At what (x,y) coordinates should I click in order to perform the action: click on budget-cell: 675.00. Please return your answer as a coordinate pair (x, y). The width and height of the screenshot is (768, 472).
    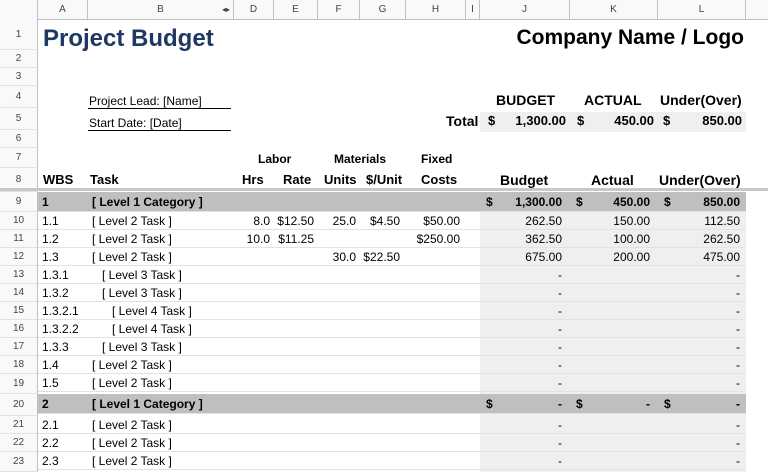
    Looking at the image, I should click on (523, 256).